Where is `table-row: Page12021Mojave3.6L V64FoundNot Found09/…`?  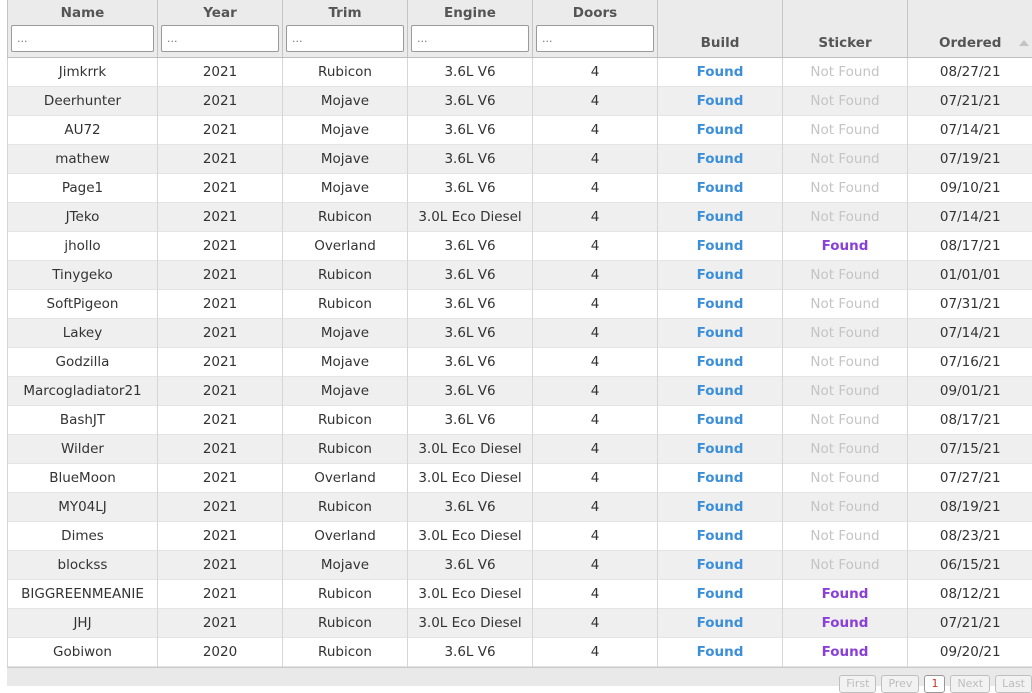 table-row: Page12021Mojave3.6L V64FoundNot Found09/… is located at coordinates (520, 188).